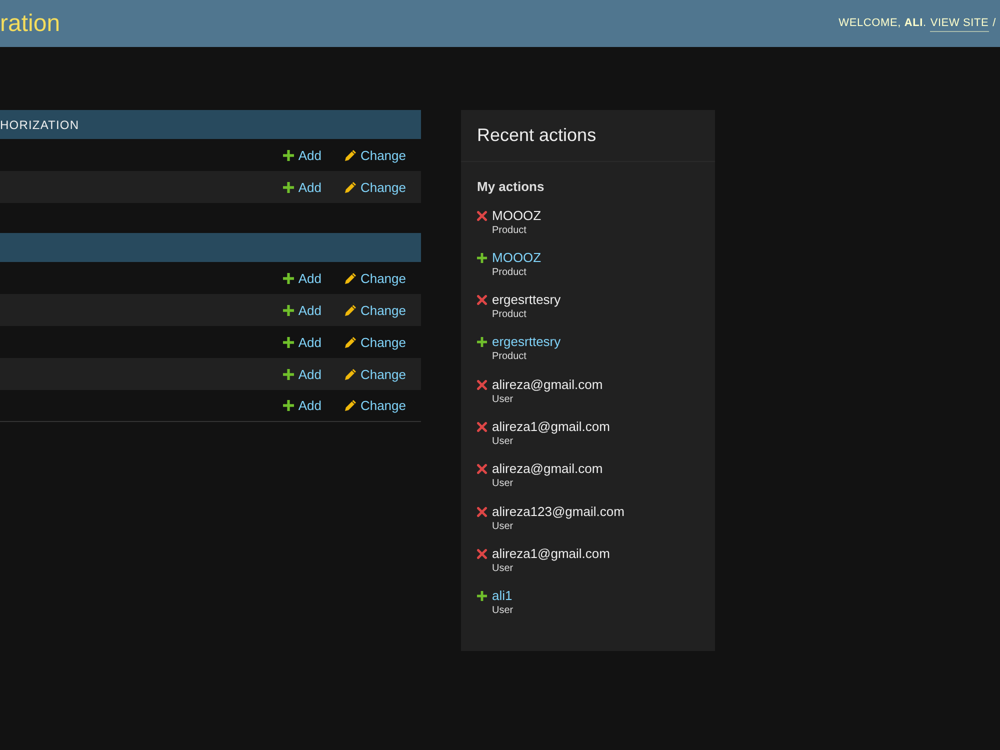  What do you see at coordinates (558, 511) in the screenshot?
I see `action-object-name: alireza123@gmail.com` at bounding box center [558, 511].